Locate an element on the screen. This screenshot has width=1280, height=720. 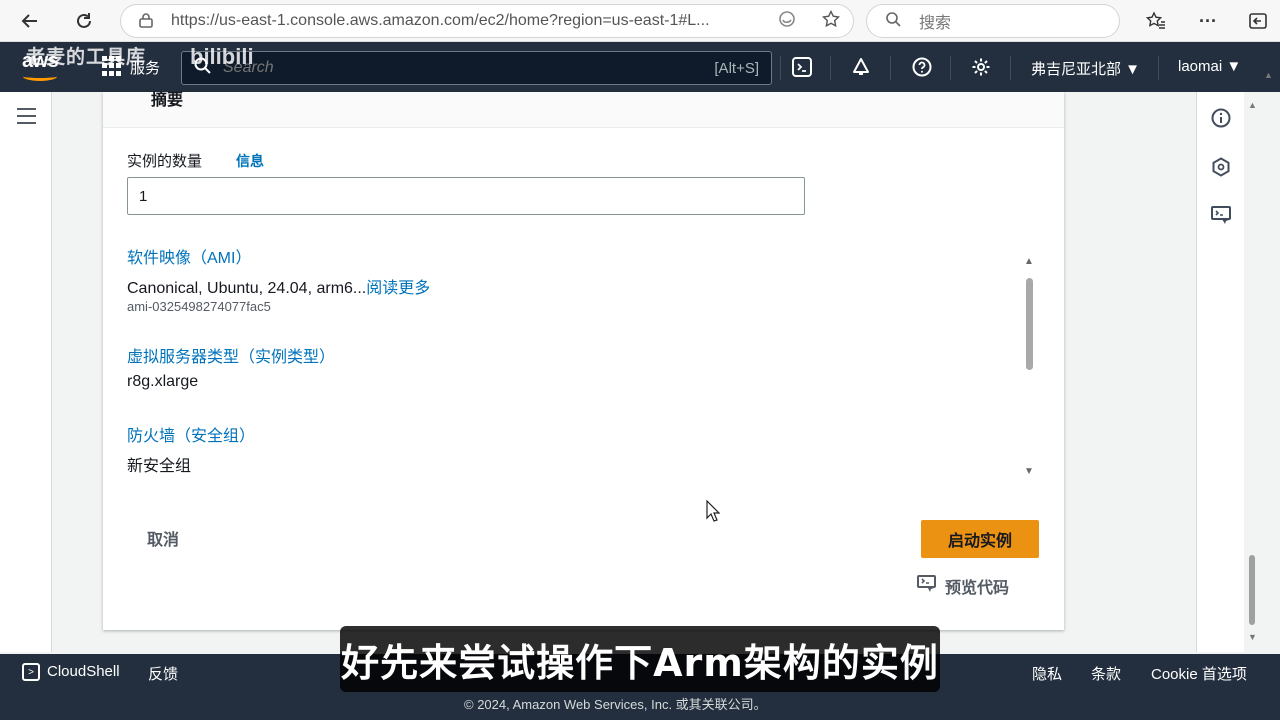
more-icon: ··· is located at coordinates (1208, 21).